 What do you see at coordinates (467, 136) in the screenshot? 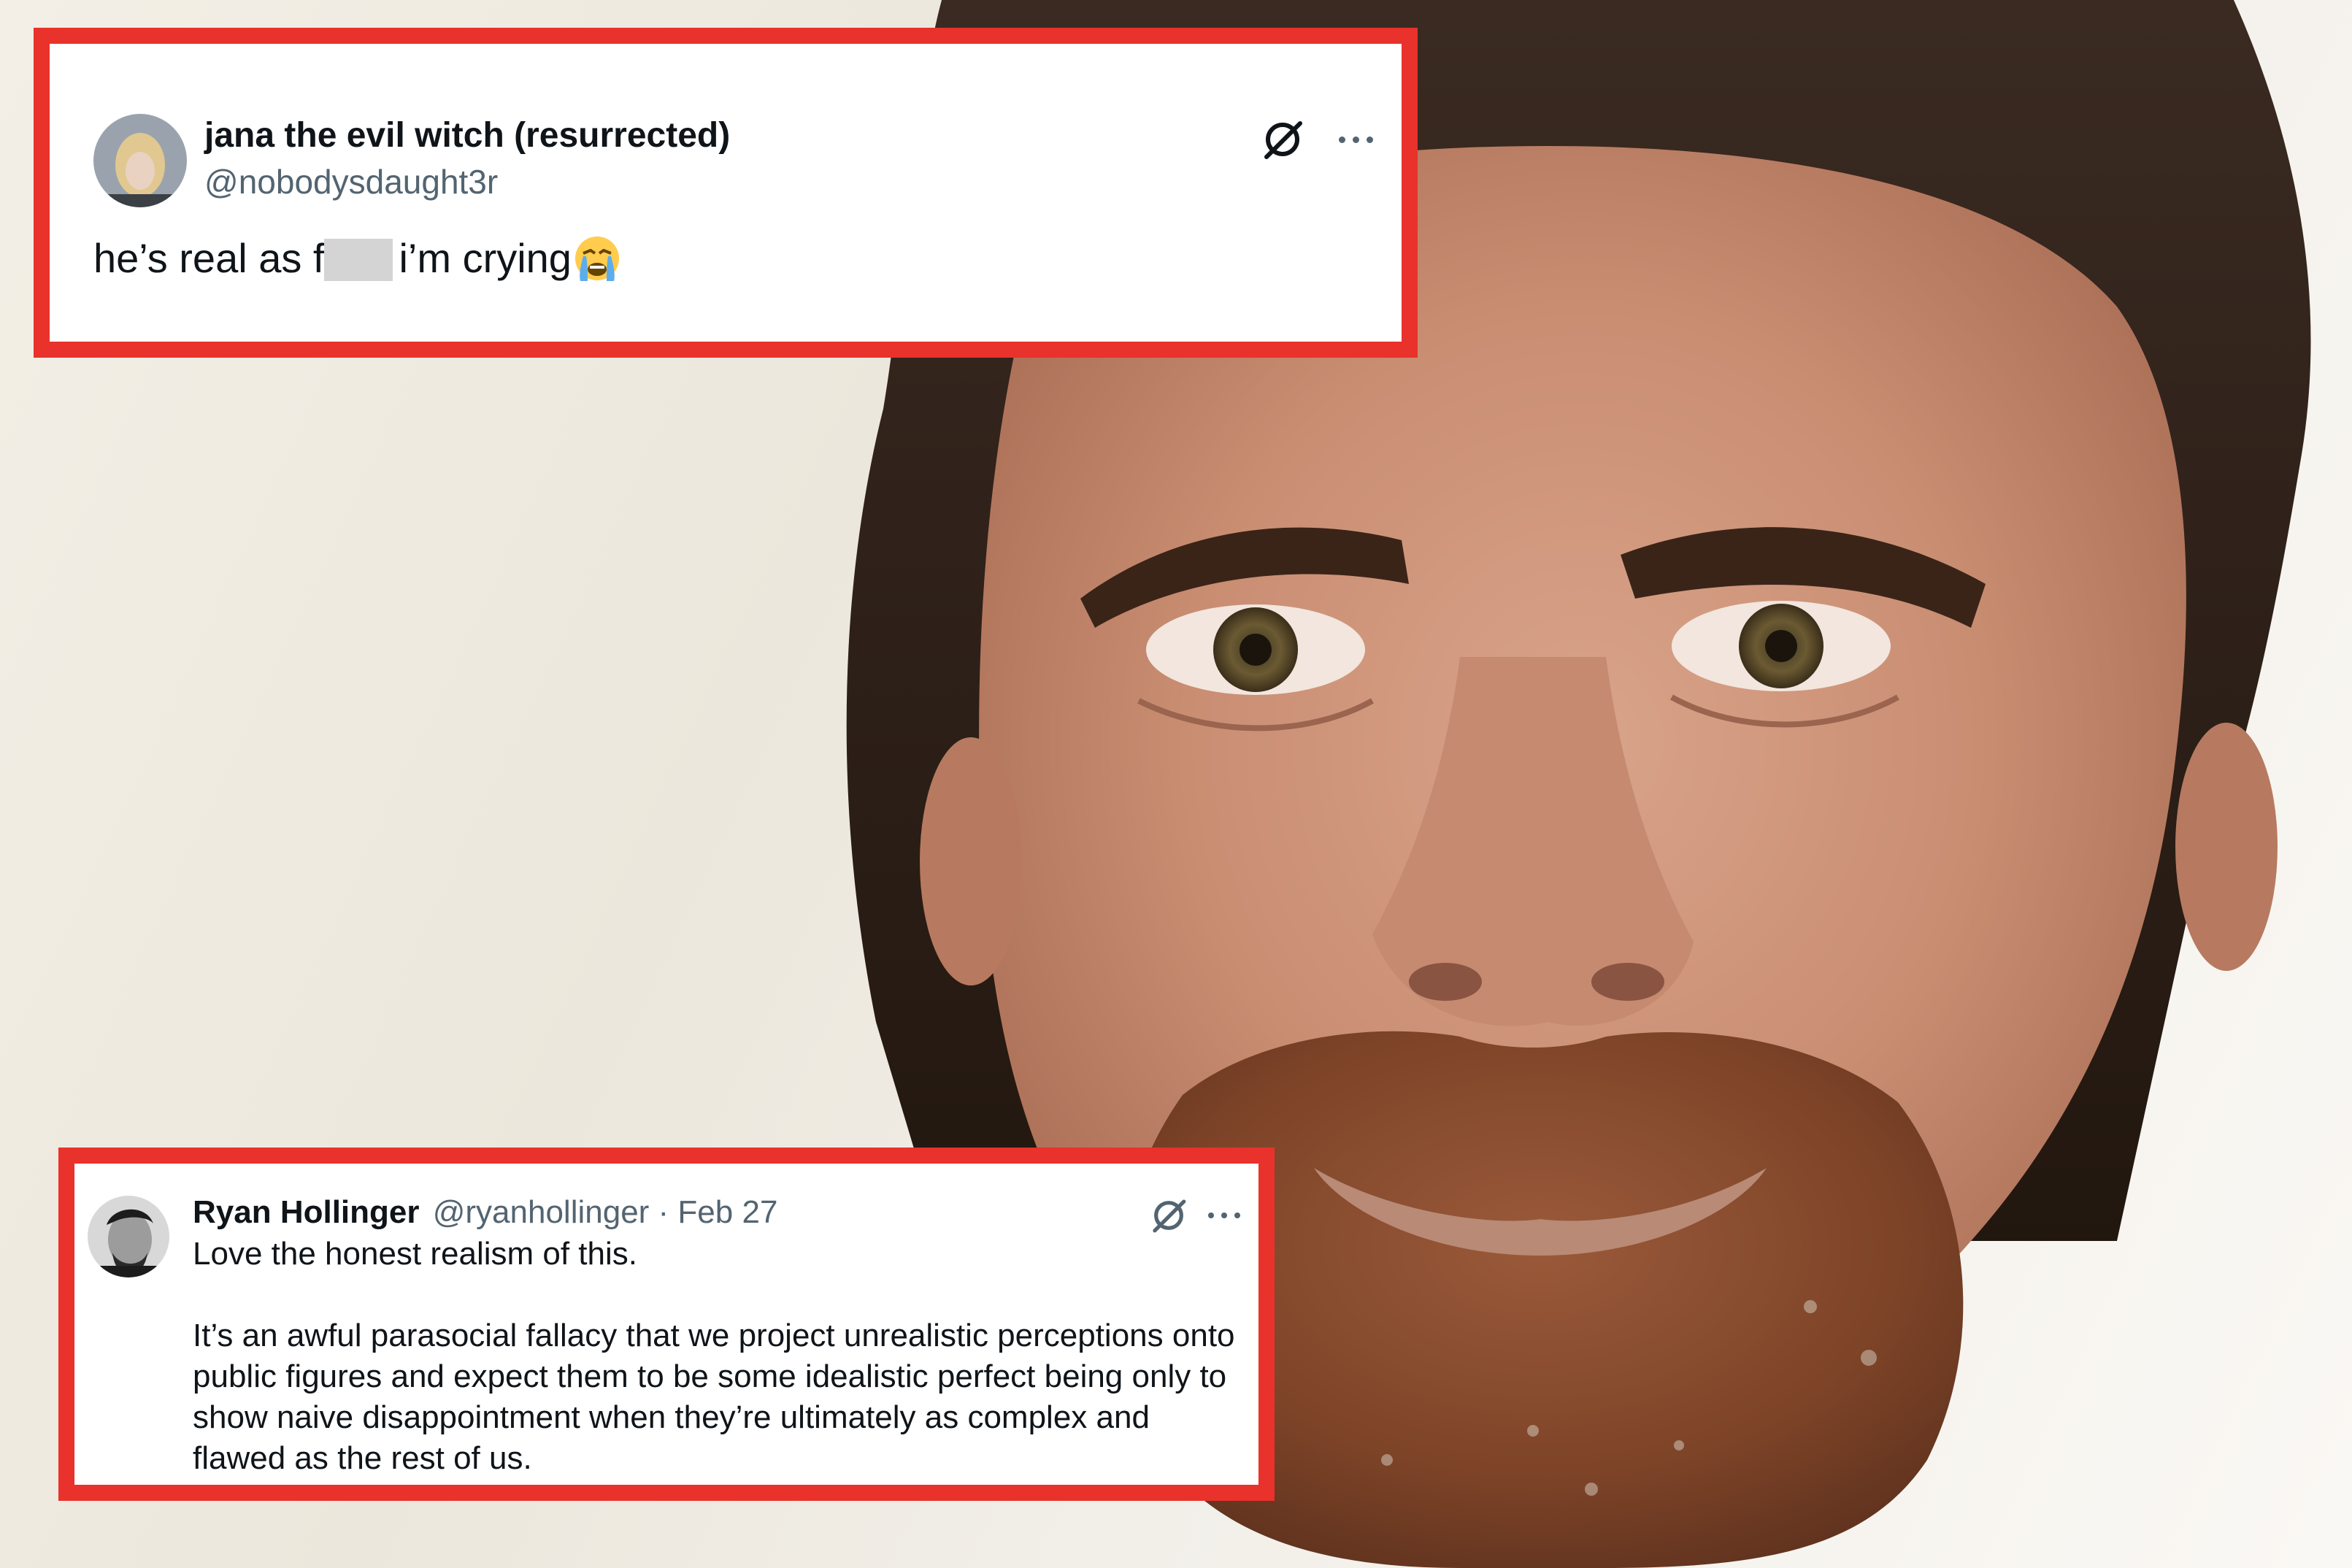
I see `display-name: jana the evil witch (resurrected)` at bounding box center [467, 136].